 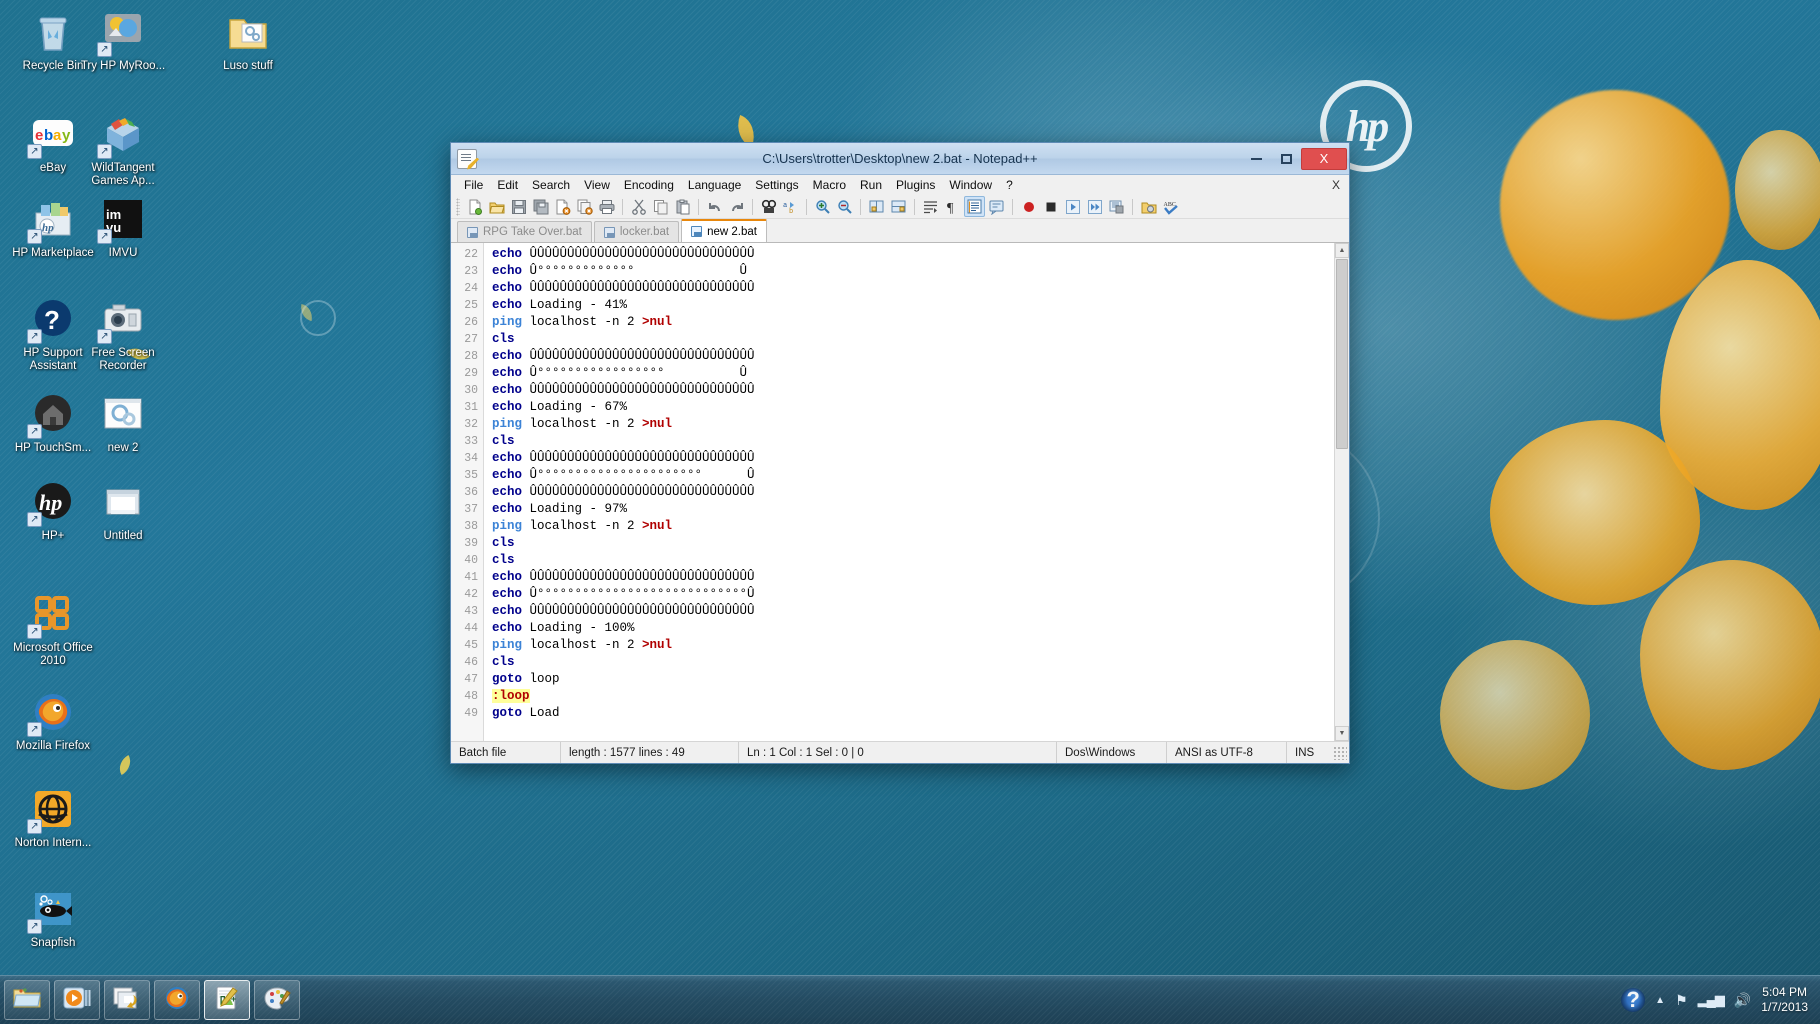 I want to click on replace-icon: ab, so click(x=790, y=206).